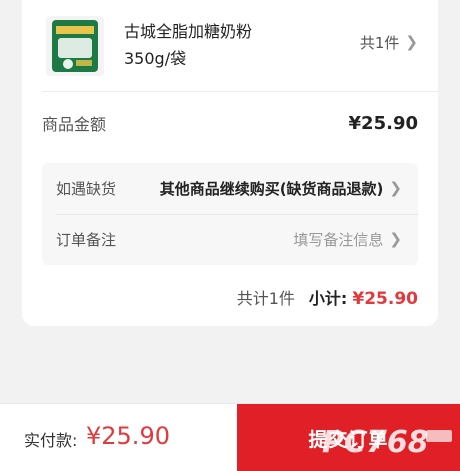 Image resolution: width=460 pixels, height=471 pixels. I want to click on product-quantity: 共1件 ❯, so click(389, 42).